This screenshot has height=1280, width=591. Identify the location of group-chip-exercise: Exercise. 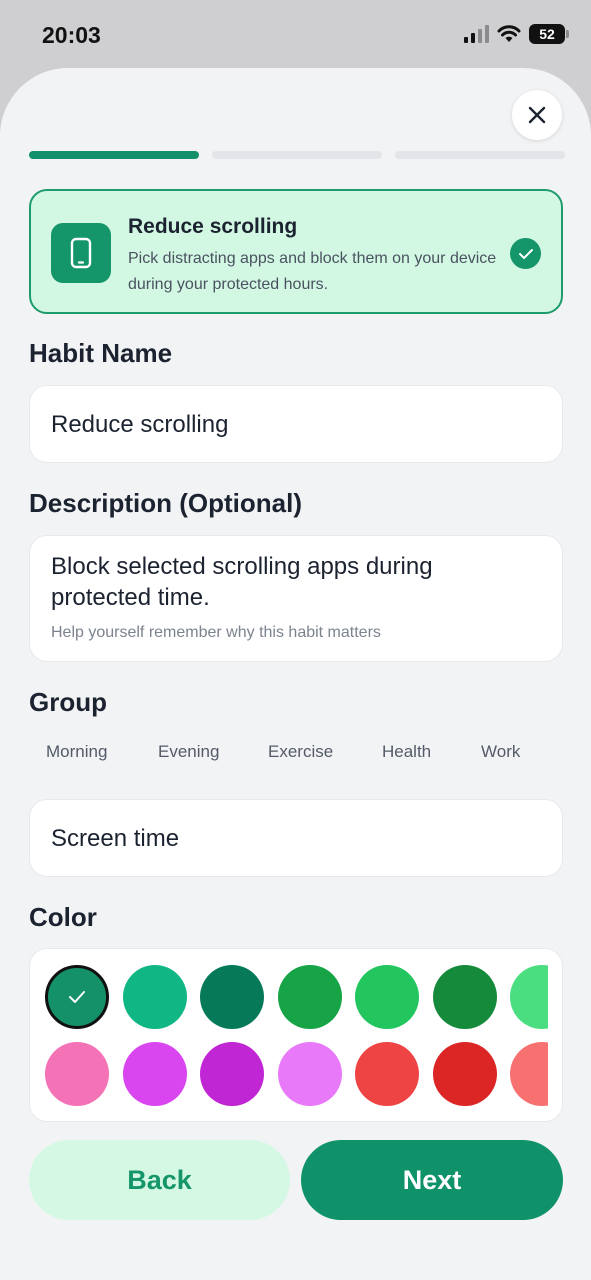
(300, 752).